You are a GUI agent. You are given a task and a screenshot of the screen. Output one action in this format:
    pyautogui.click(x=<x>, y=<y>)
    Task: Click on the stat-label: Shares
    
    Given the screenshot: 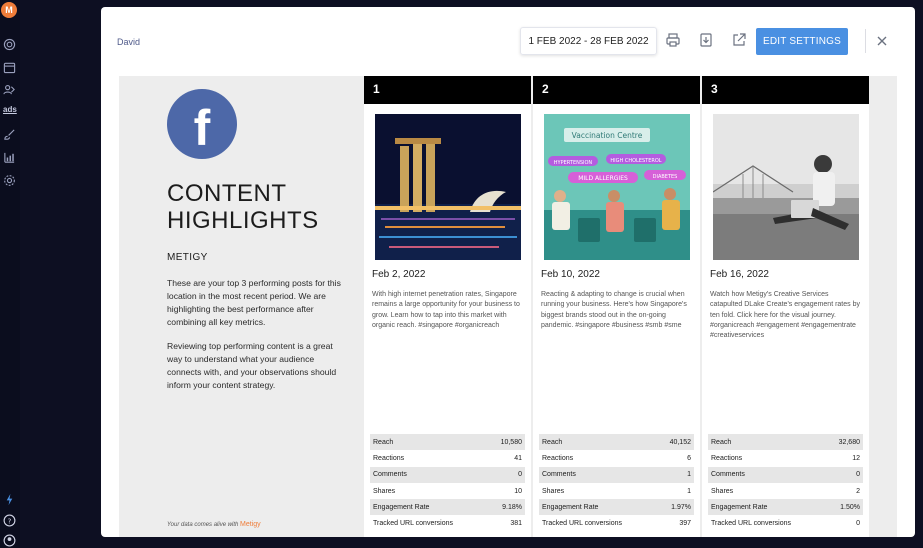 What is the action you would take?
    pyautogui.click(x=722, y=491)
    